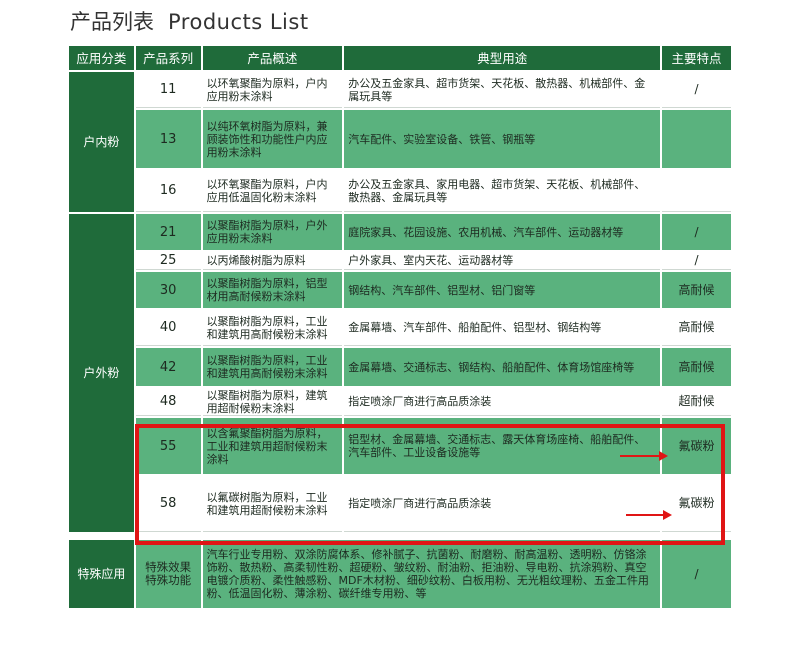 The width and height of the screenshot is (800, 647). I want to click on desc-cell: 以纯环氧树脂为原料，兼顾装饰性和功能性户内应用粉末涂料, so click(272, 139).